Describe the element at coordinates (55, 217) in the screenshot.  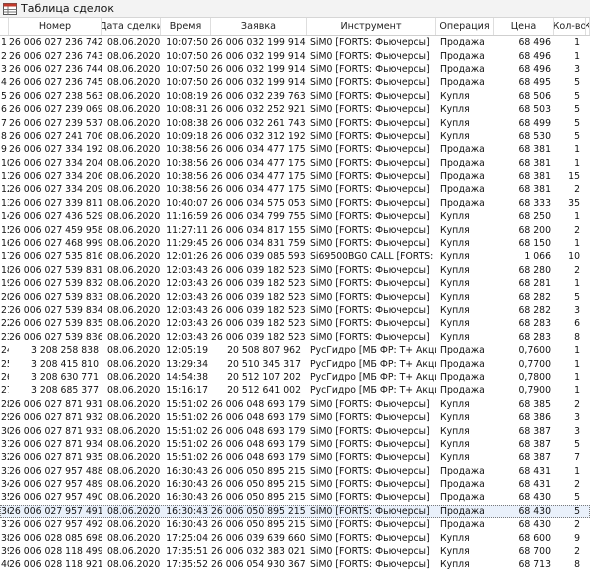
I see `cell-num: 26 006 027 436 529` at that location.